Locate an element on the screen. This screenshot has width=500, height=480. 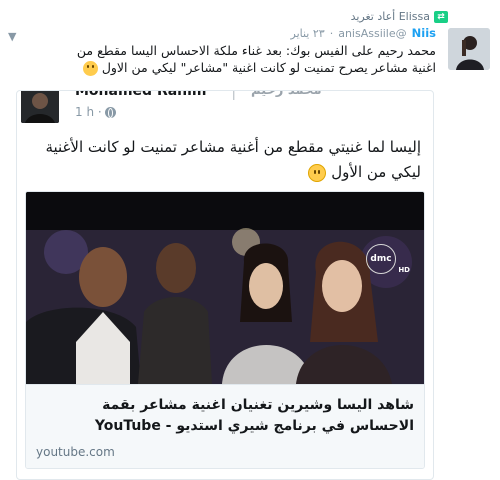
avatar is located at coordinates (469, 49).